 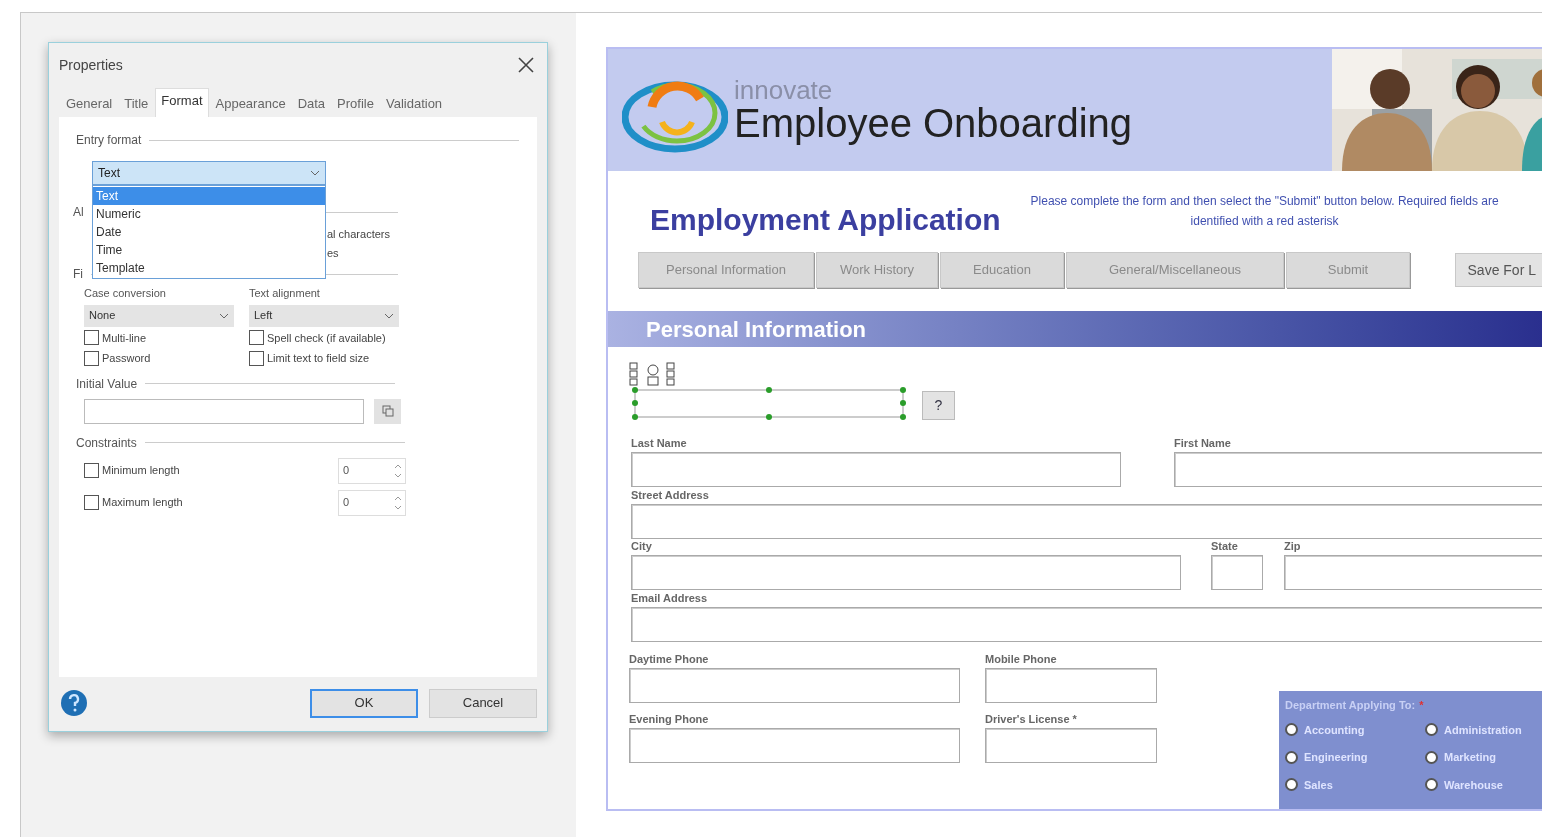 I want to click on radio-label: Marketing, so click(x=1470, y=757).